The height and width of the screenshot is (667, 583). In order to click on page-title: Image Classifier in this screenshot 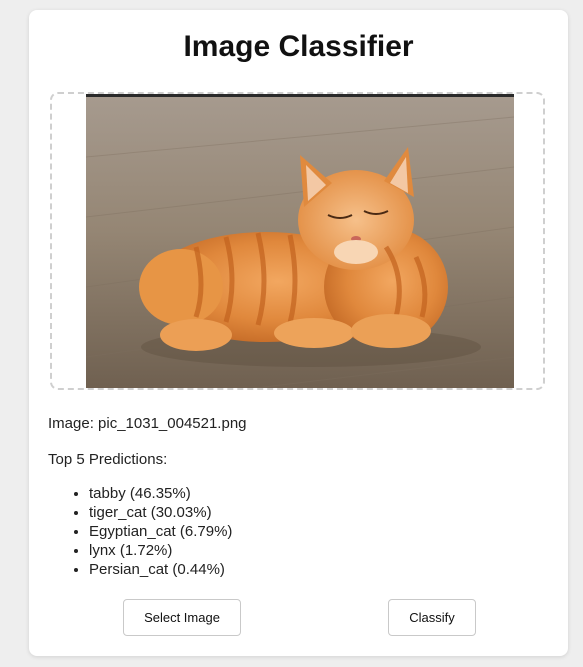, I will do `click(298, 46)`.